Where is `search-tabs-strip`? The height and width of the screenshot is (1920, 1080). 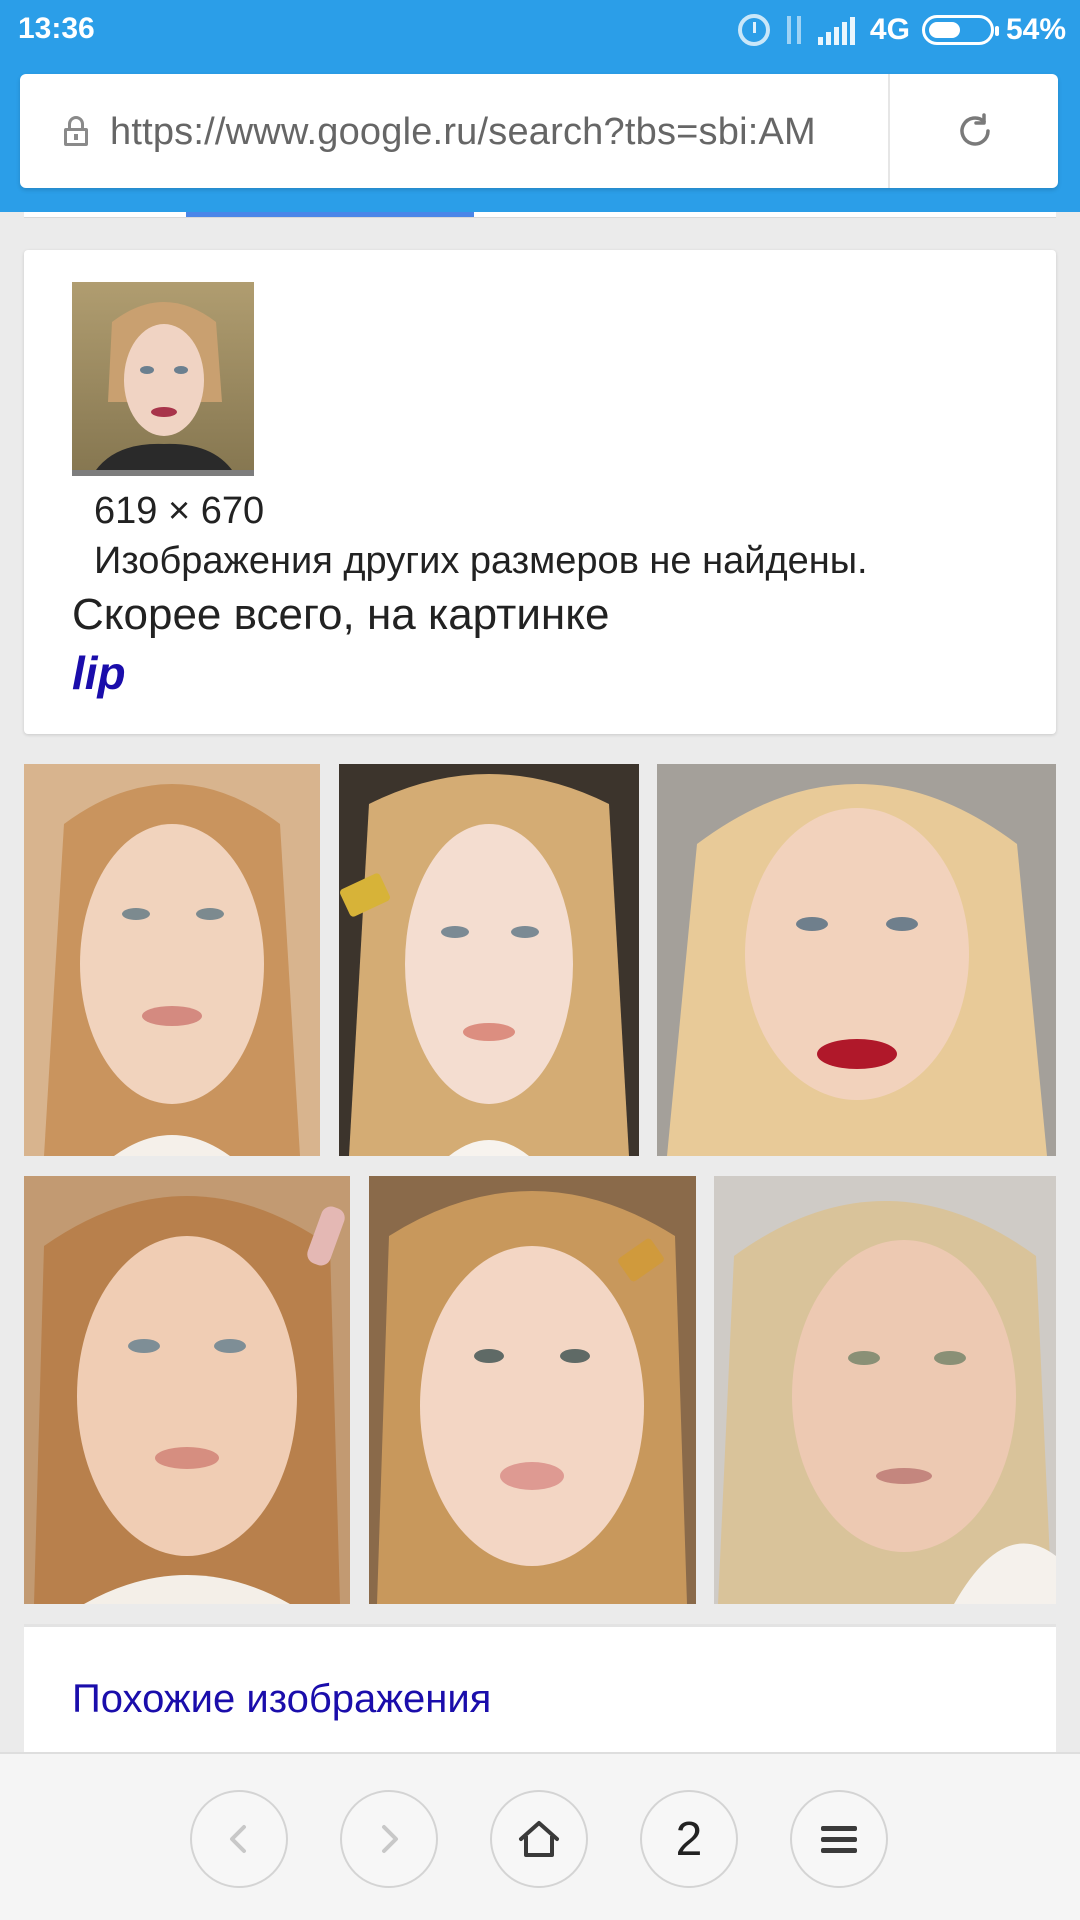
search-tabs-strip is located at coordinates (540, 215).